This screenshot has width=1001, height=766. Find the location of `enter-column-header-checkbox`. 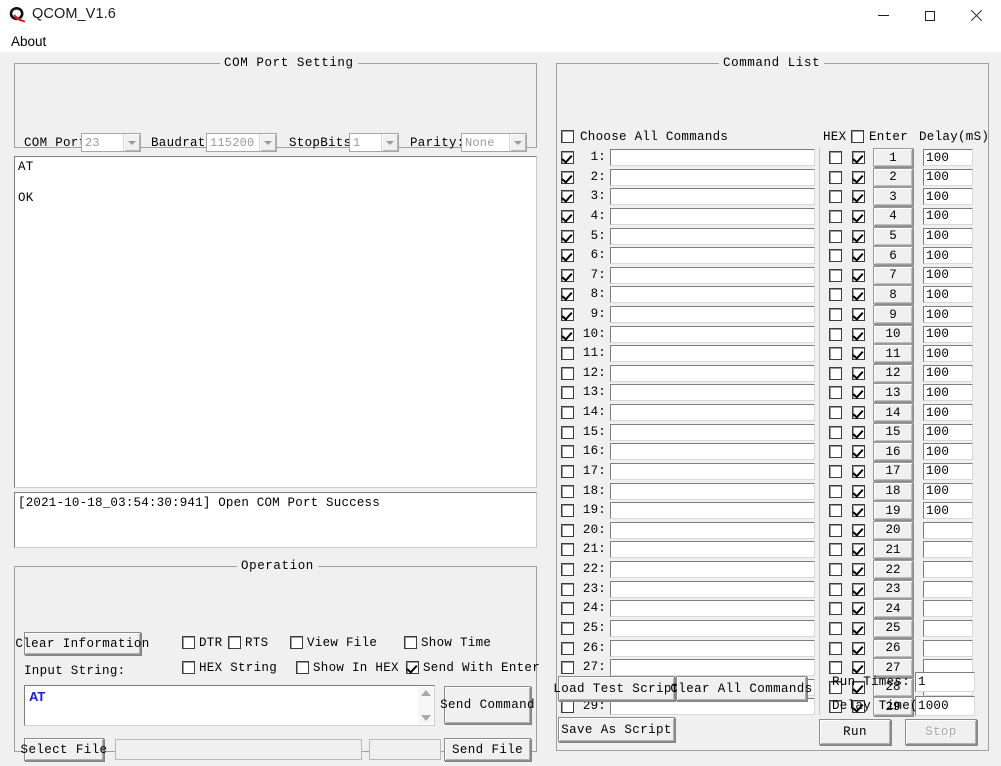

enter-column-header-checkbox is located at coordinates (857, 136).